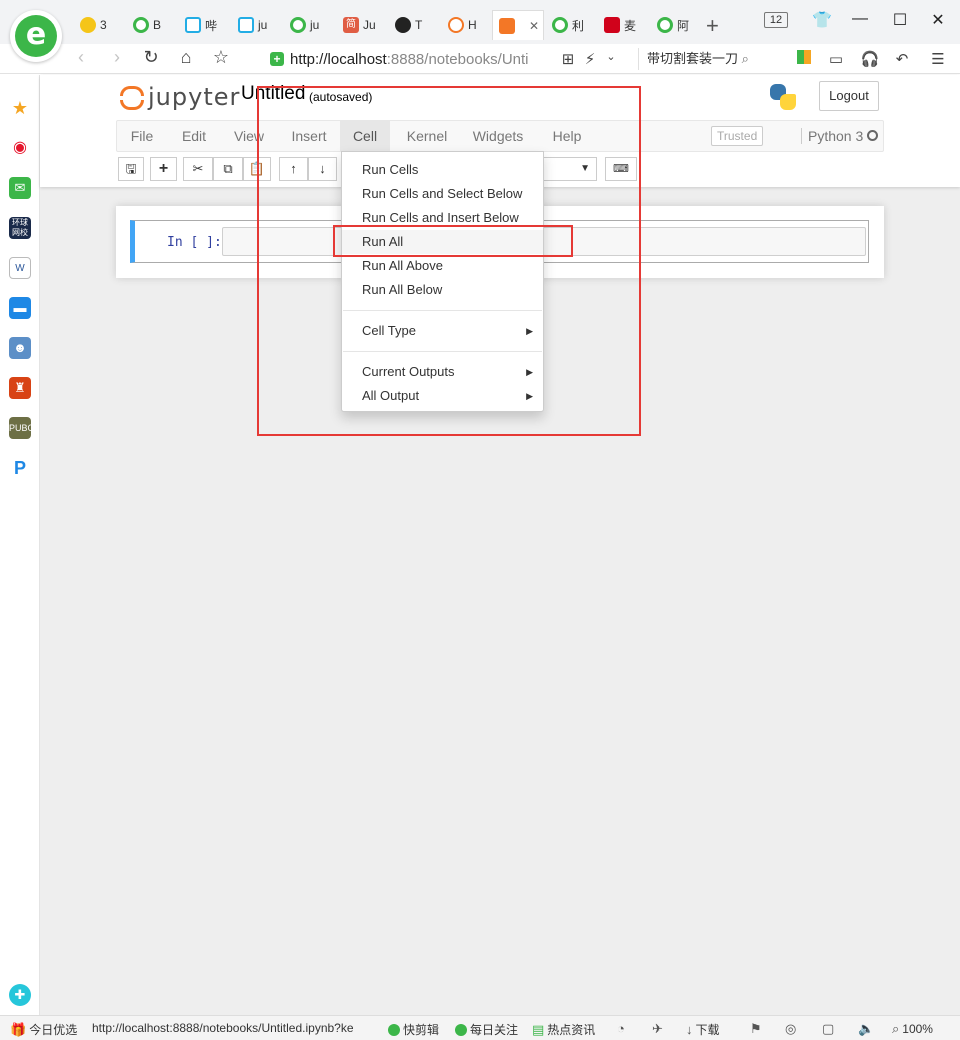 The width and height of the screenshot is (960, 1040). I want to click on menu-cell: Cell, so click(365, 136).